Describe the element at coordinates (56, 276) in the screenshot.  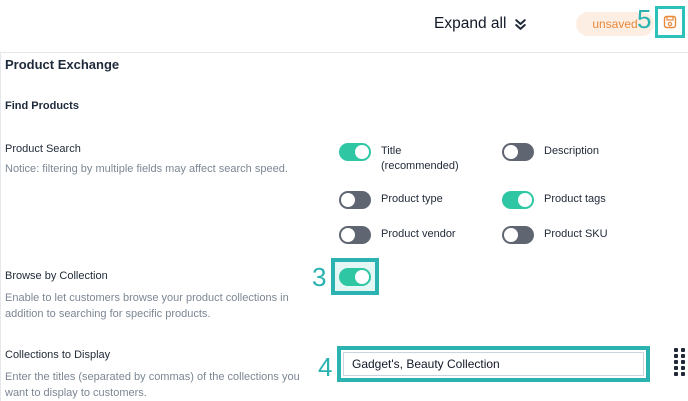
I see `browse-by-collection-title: Browse by Collection` at that location.